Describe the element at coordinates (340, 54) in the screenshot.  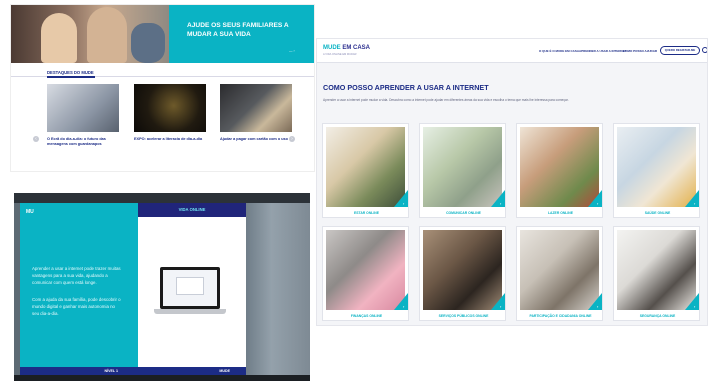
I see `logo-tagline: A VIDA ONLINE EM MUDAR` at that location.